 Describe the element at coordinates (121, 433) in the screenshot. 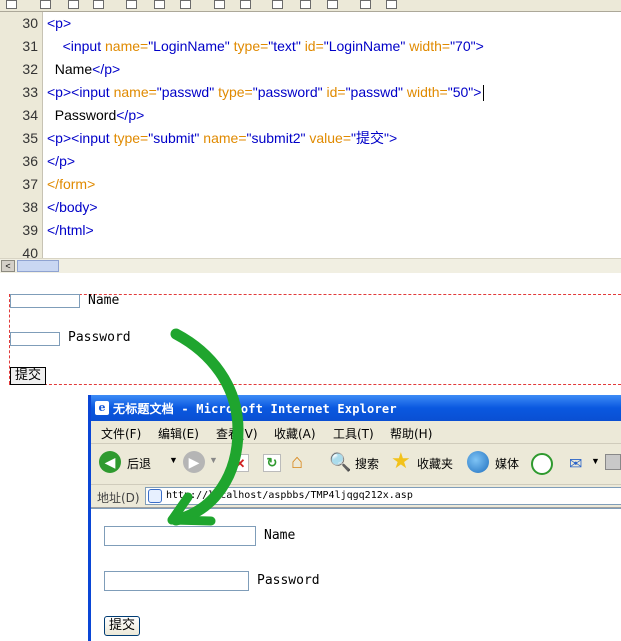

I see `menu-file: 文件(F)` at that location.